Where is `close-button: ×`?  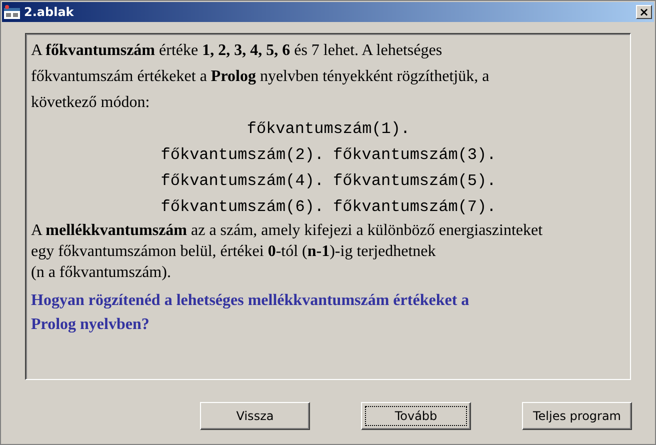
close-button: × is located at coordinates (644, 12).